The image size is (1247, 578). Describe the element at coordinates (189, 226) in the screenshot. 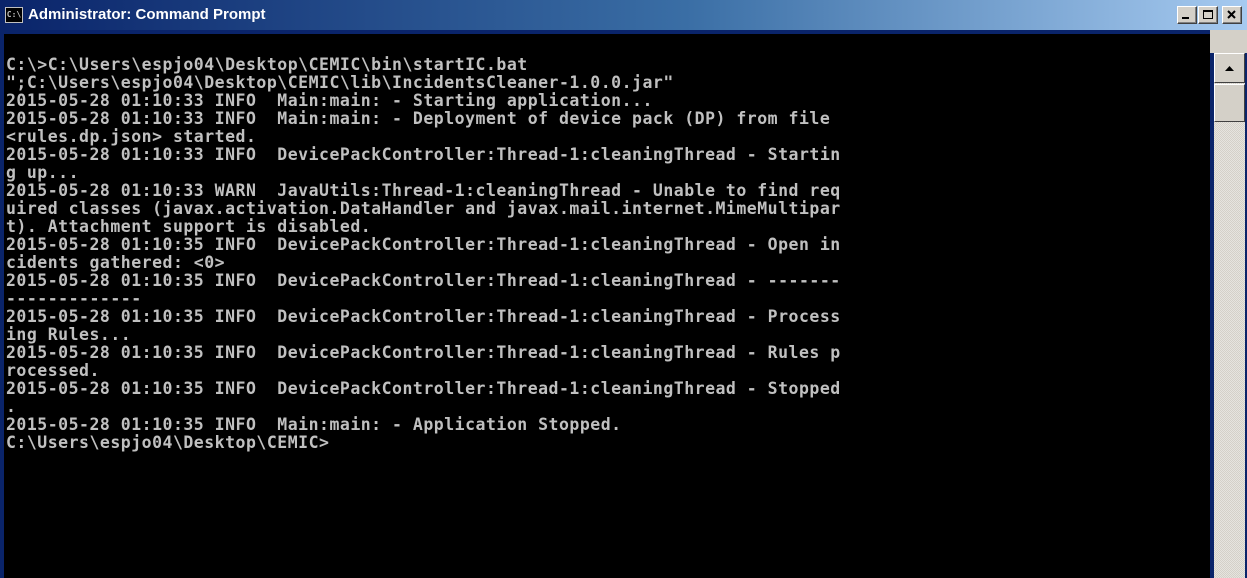

I see `console-line: t). Attachment support is disabled.` at that location.